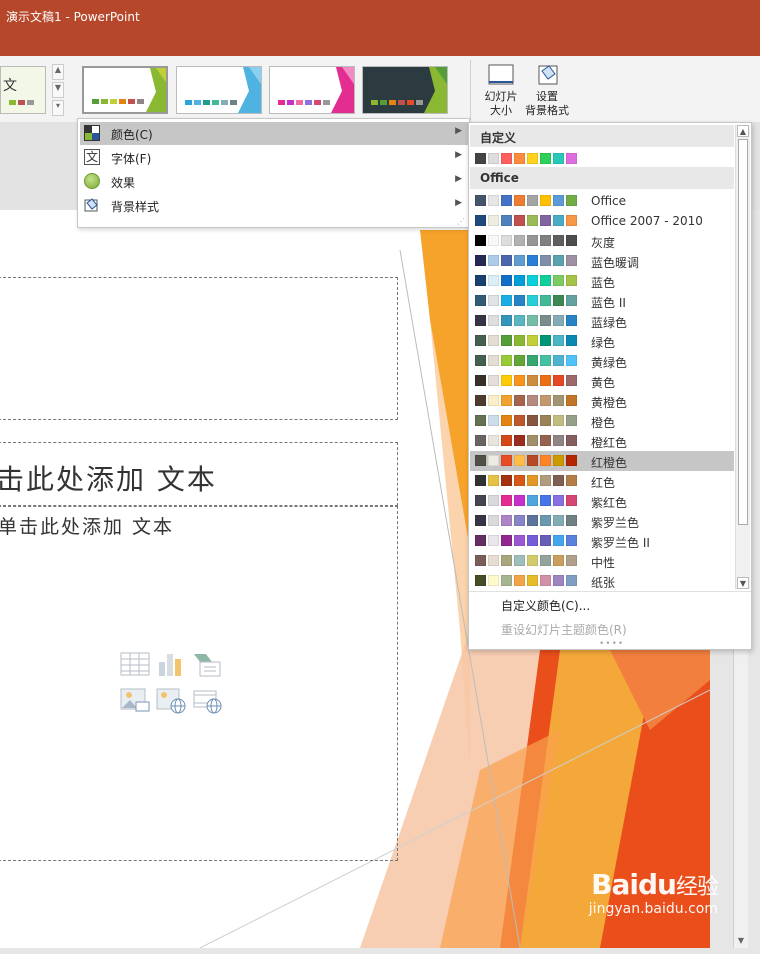 The width and height of the screenshot is (760, 954). What do you see at coordinates (602, 321) in the screenshot?
I see `color-scheme-row: 蓝绿色` at bounding box center [602, 321].